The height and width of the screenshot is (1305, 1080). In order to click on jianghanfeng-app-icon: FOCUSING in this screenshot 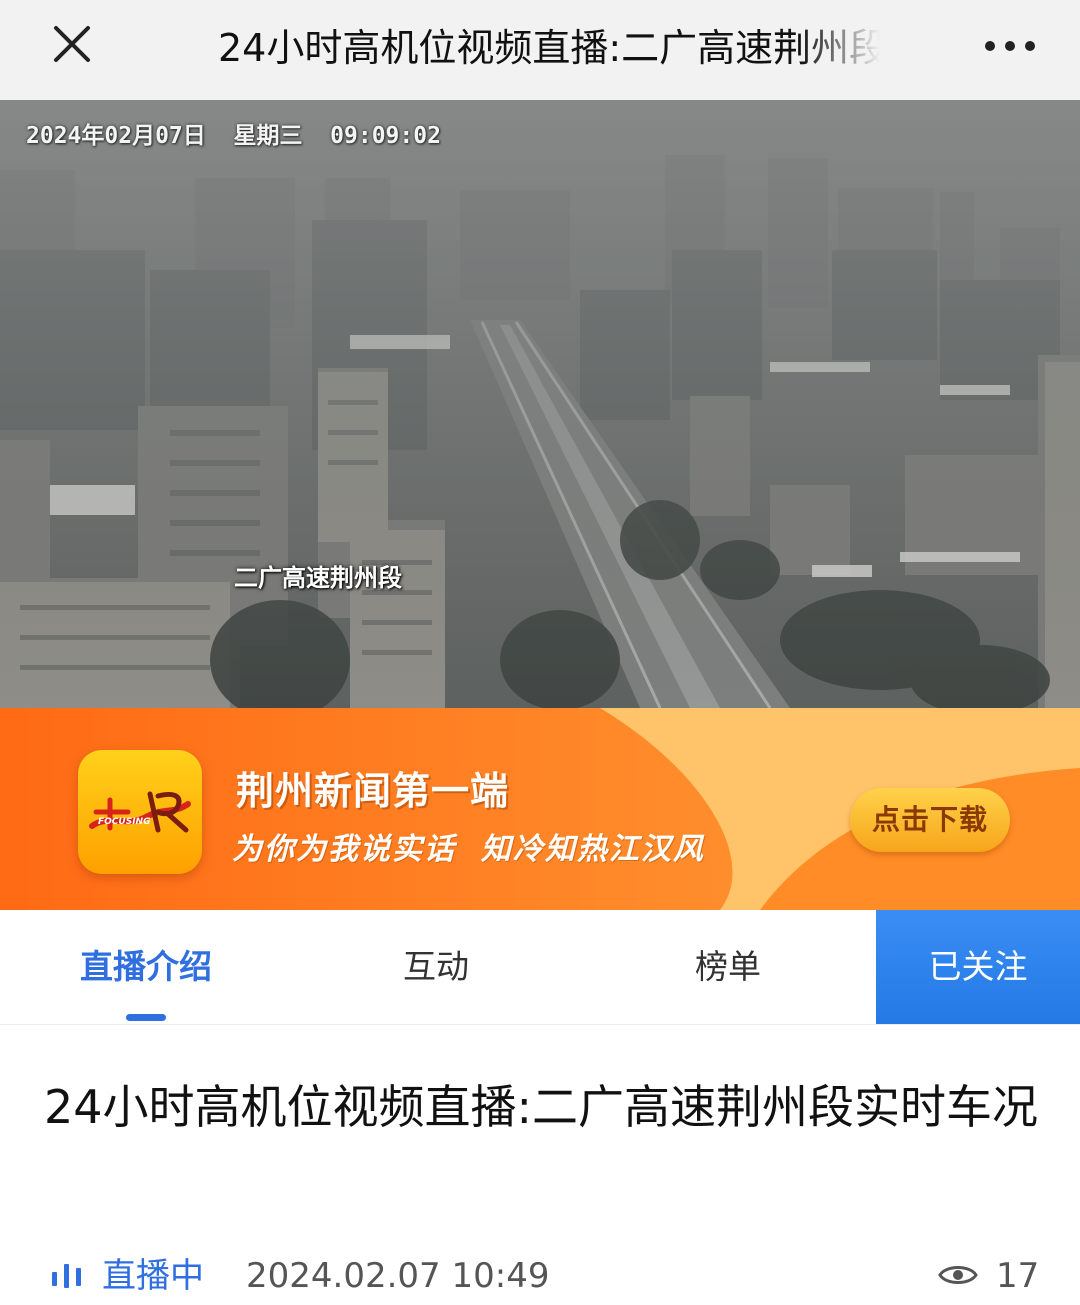, I will do `click(140, 812)`.